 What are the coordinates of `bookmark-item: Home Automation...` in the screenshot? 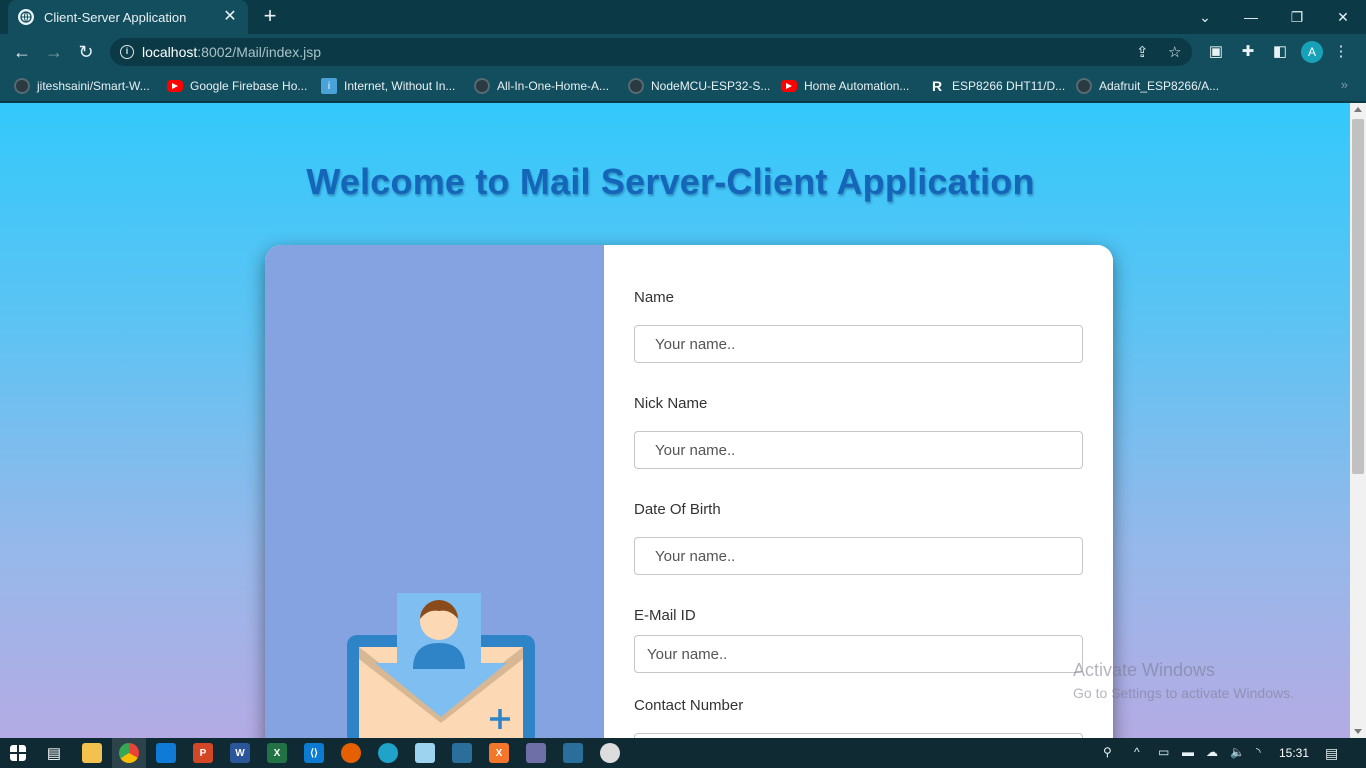 It's located at (845, 86).